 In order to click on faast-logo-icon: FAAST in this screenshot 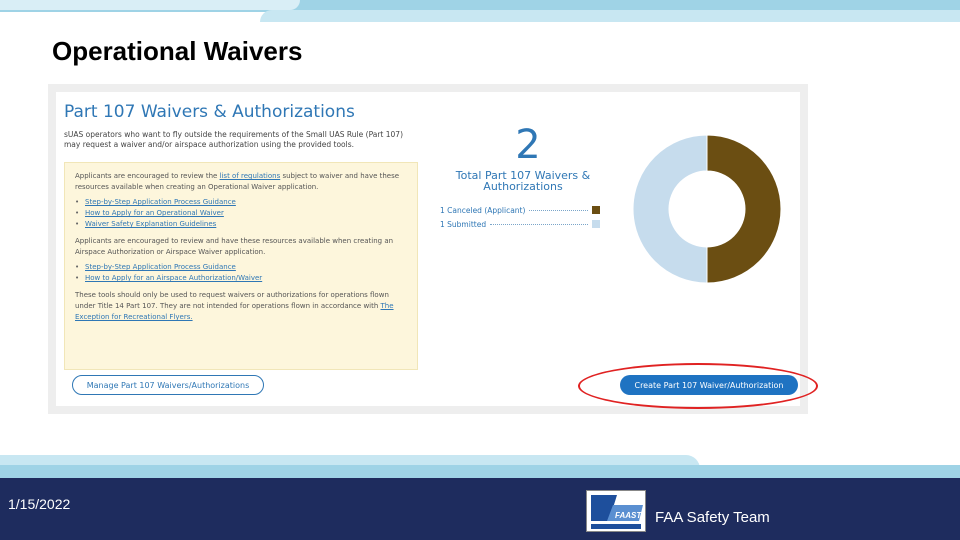, I will do `click(616, 511)`.